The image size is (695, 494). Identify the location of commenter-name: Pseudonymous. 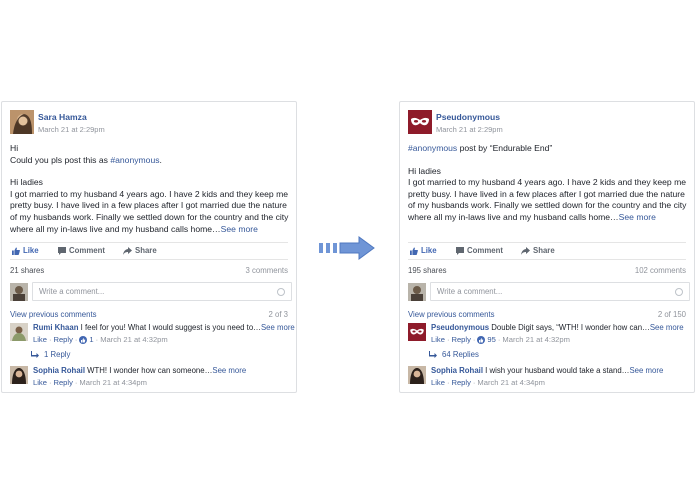
(460, 327).